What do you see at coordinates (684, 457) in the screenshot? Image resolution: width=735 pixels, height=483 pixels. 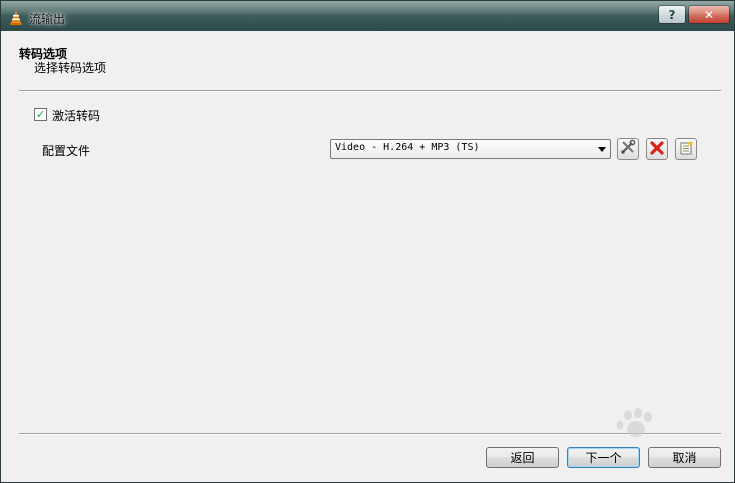 I see `cancel-button: 取消` at bounding box center [684, 457].